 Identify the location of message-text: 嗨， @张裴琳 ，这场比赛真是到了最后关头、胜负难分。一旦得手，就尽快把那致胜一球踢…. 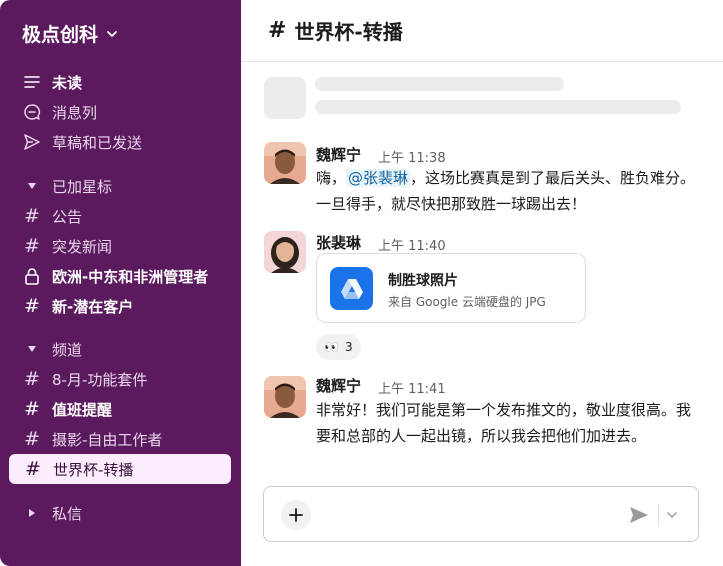
(509, 191).